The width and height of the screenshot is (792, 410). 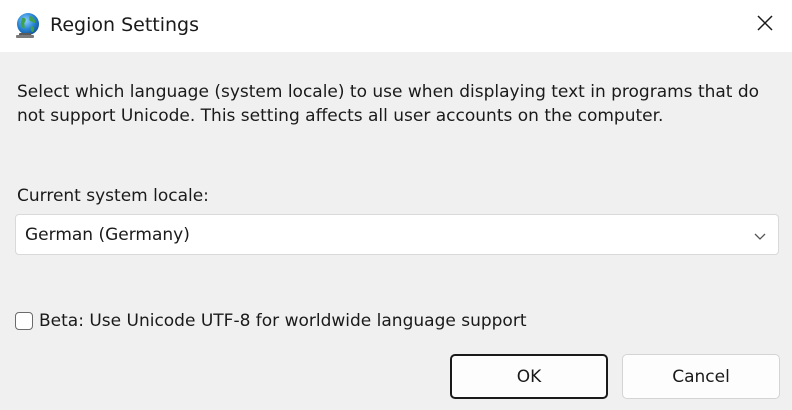 I want to click on chevron-down-icon, so click(x=760, y=235).